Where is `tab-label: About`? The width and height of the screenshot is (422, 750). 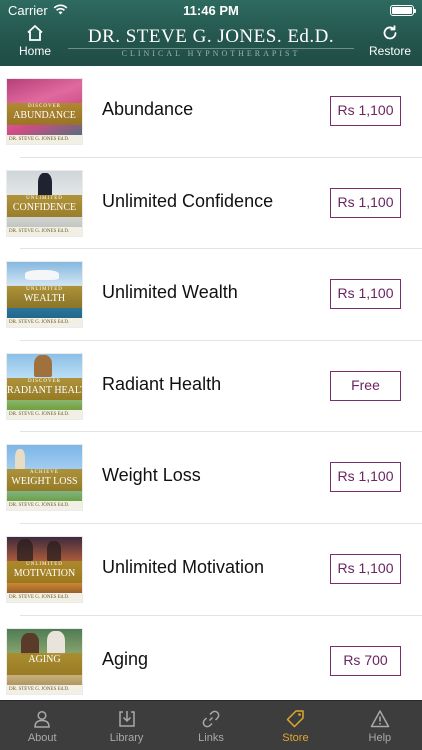 tab-label: About is located at coordinates (42, 738).